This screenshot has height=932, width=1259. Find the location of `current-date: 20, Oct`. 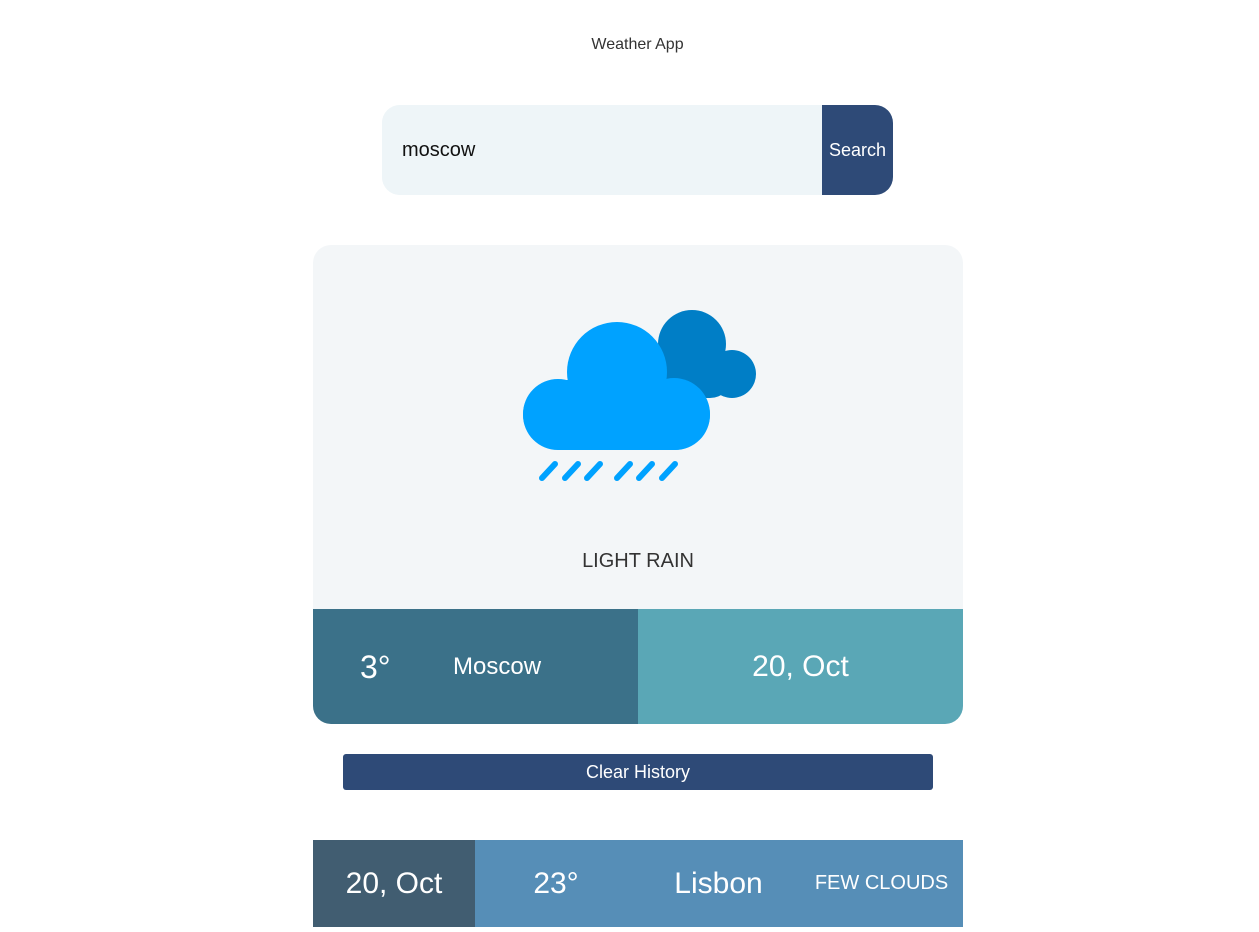

current-date: 20, Oct is located at coordinates (800, 666).